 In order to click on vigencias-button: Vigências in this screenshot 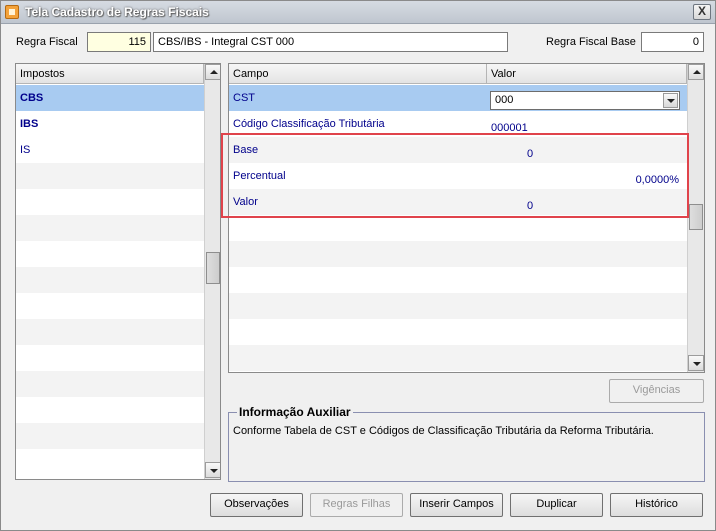, I will do `click(656, 391)`.